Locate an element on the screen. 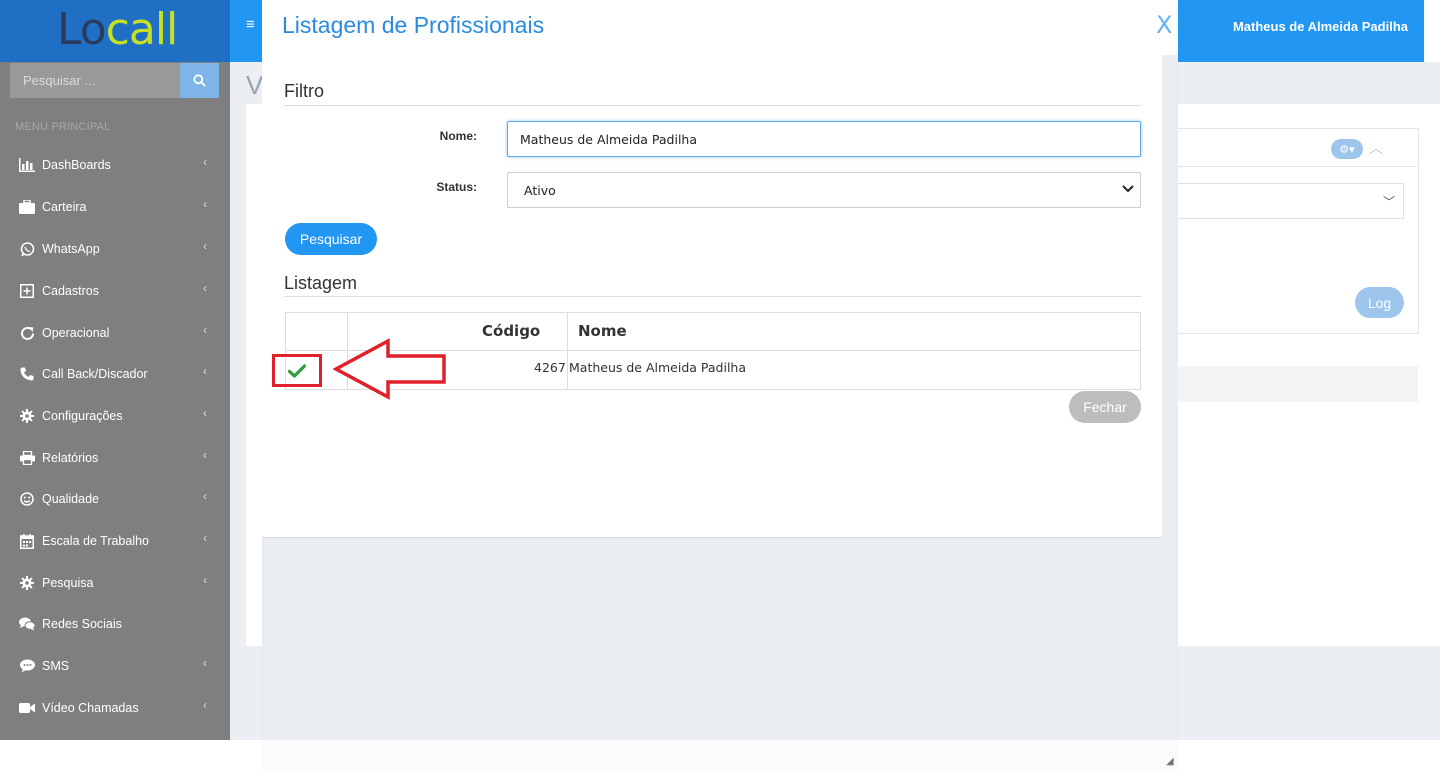 The height and width of the screenshot is (770, 1440). select-row-button is located at coordinates (297, 370).